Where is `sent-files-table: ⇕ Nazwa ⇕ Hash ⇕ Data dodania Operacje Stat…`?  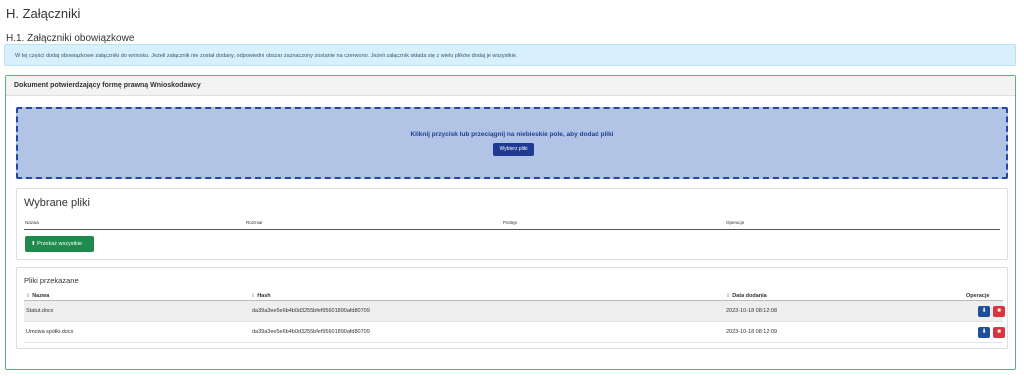 sent-files-table: ⇕ Nazwa ⇕ Hash ⇕ Data dodania Operacje Stat… is located at coordinates (514, 317).